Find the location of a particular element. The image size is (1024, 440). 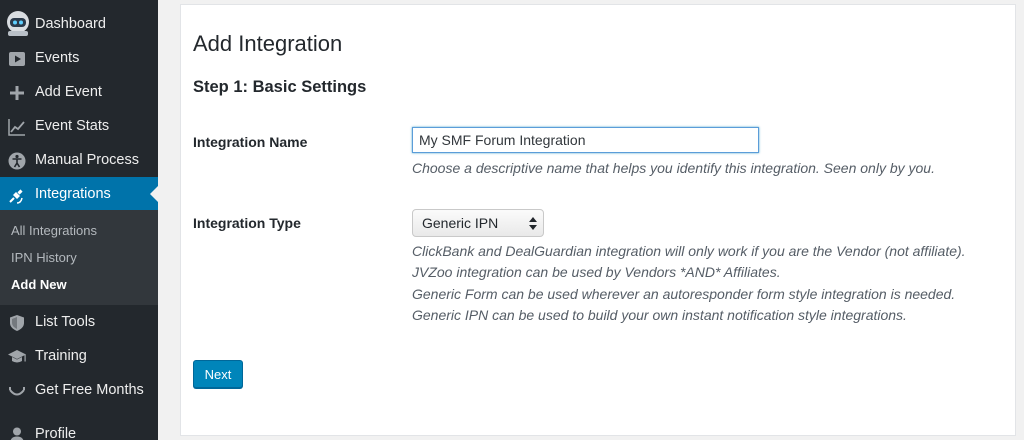

menu-item-label: Event Stats is located at coordinates (72, 126).